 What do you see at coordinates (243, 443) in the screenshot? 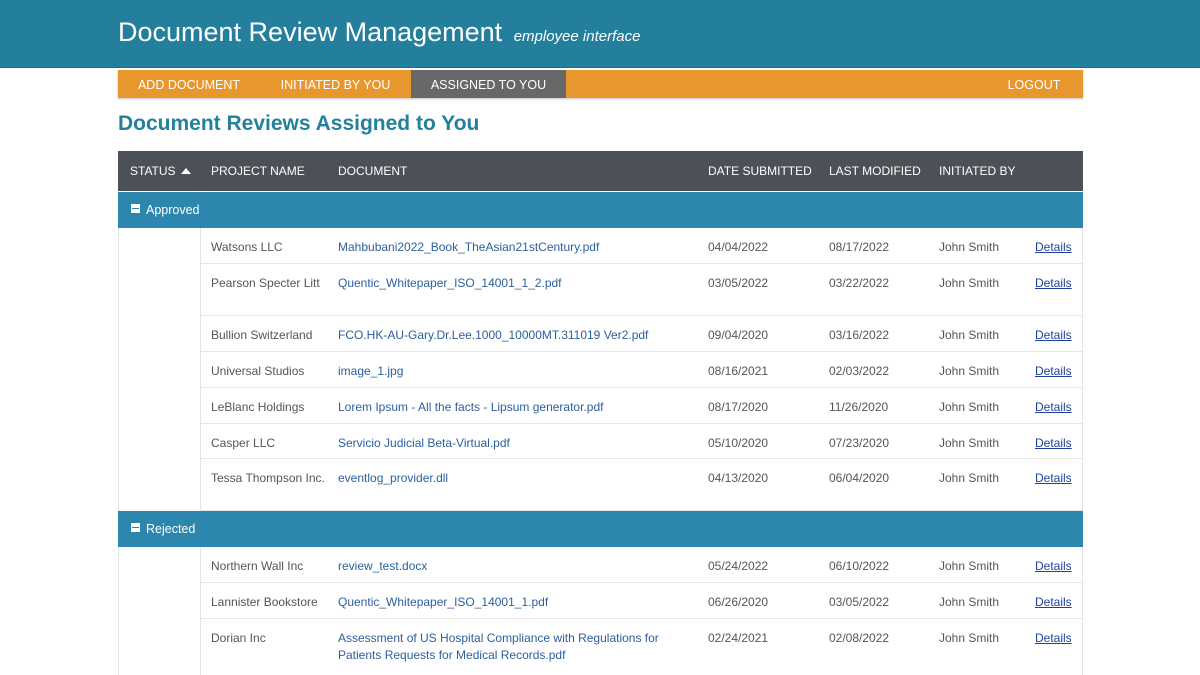
I see `project-name: Casper LLC` at bounding box center [243, 443].